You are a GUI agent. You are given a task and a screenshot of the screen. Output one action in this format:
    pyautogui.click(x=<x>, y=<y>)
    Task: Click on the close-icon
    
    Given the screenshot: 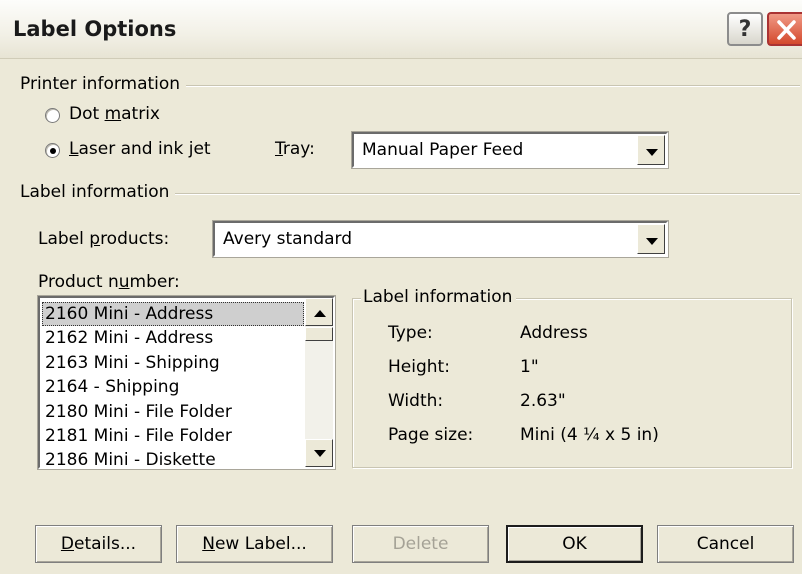 What is the action you would take?
    pyautogui.click(x=784, y=29)
    